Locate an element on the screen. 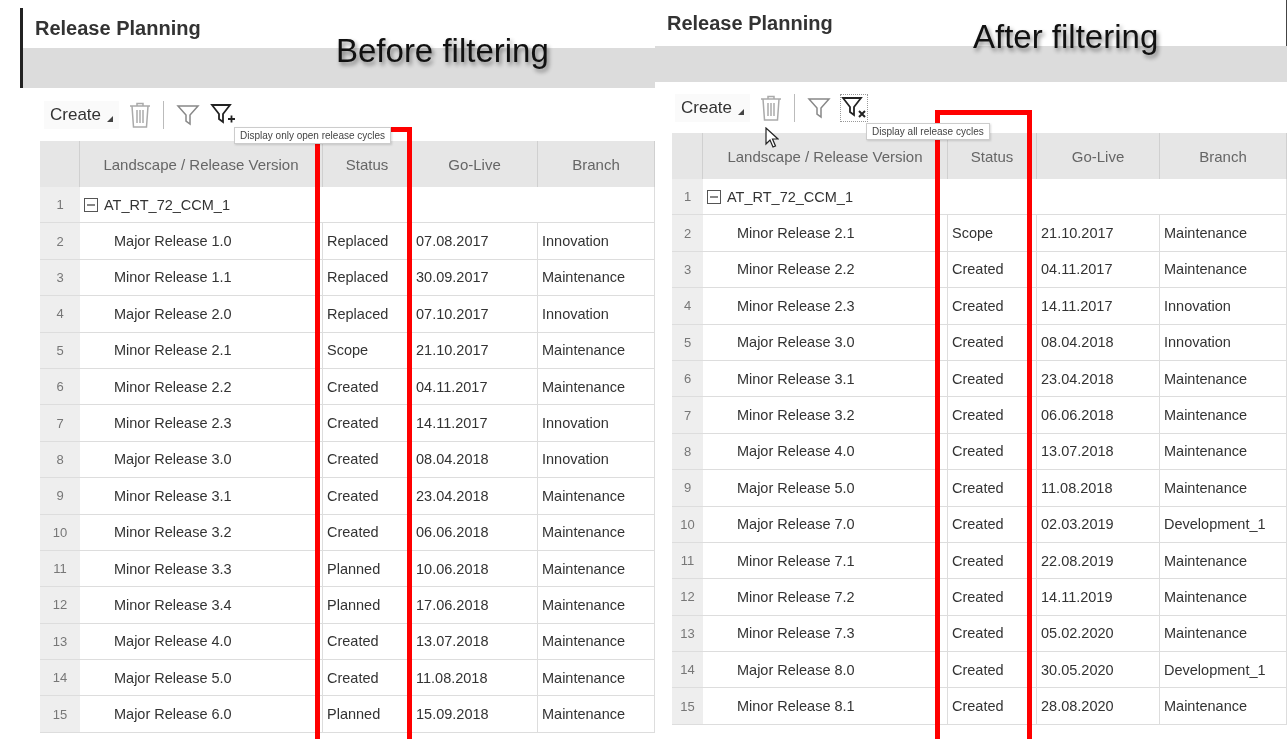 The height and width of the screenshot is (739, 1287). go-live-cell: 23.04.2018 is located at coordinates (1098, 379).